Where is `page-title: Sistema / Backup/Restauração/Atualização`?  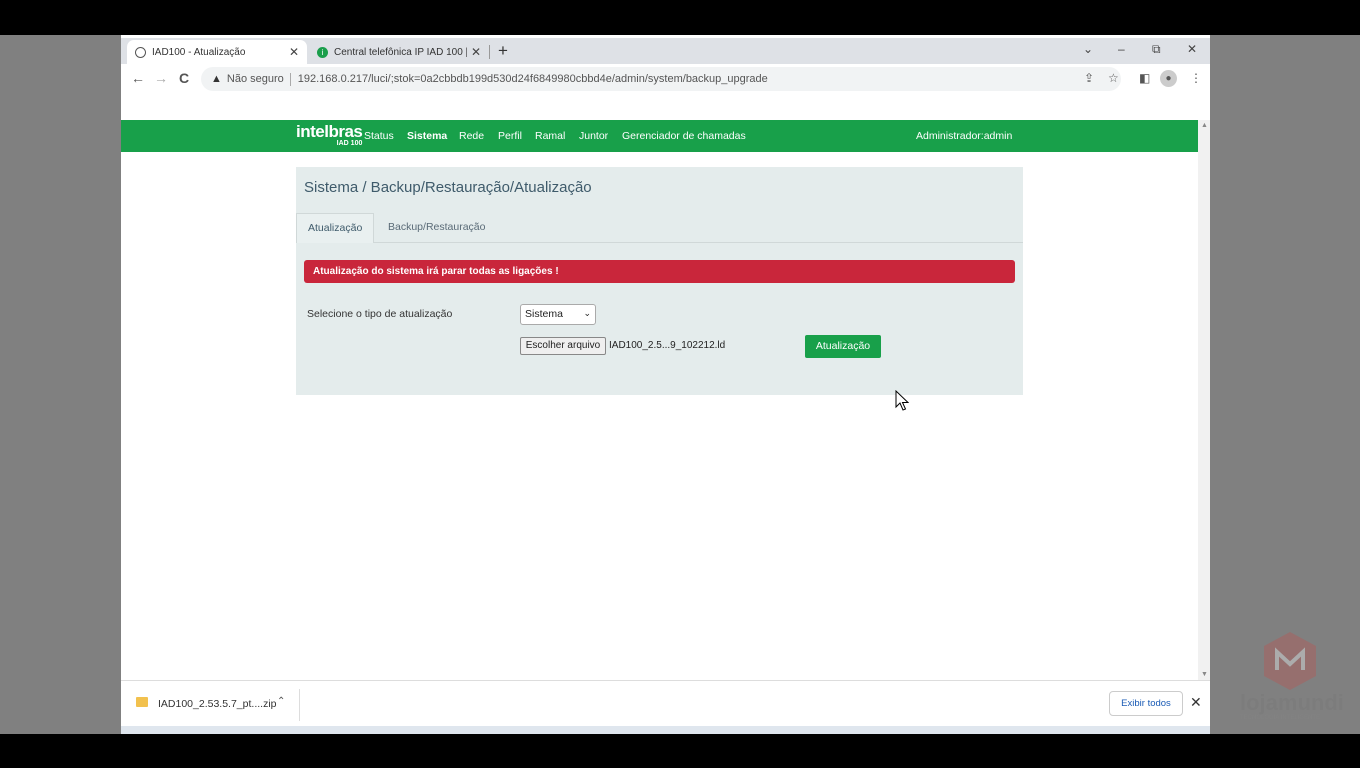
page-title: Sistema / Backup/Restauração/Atualização is located at coordinates (448, 187).